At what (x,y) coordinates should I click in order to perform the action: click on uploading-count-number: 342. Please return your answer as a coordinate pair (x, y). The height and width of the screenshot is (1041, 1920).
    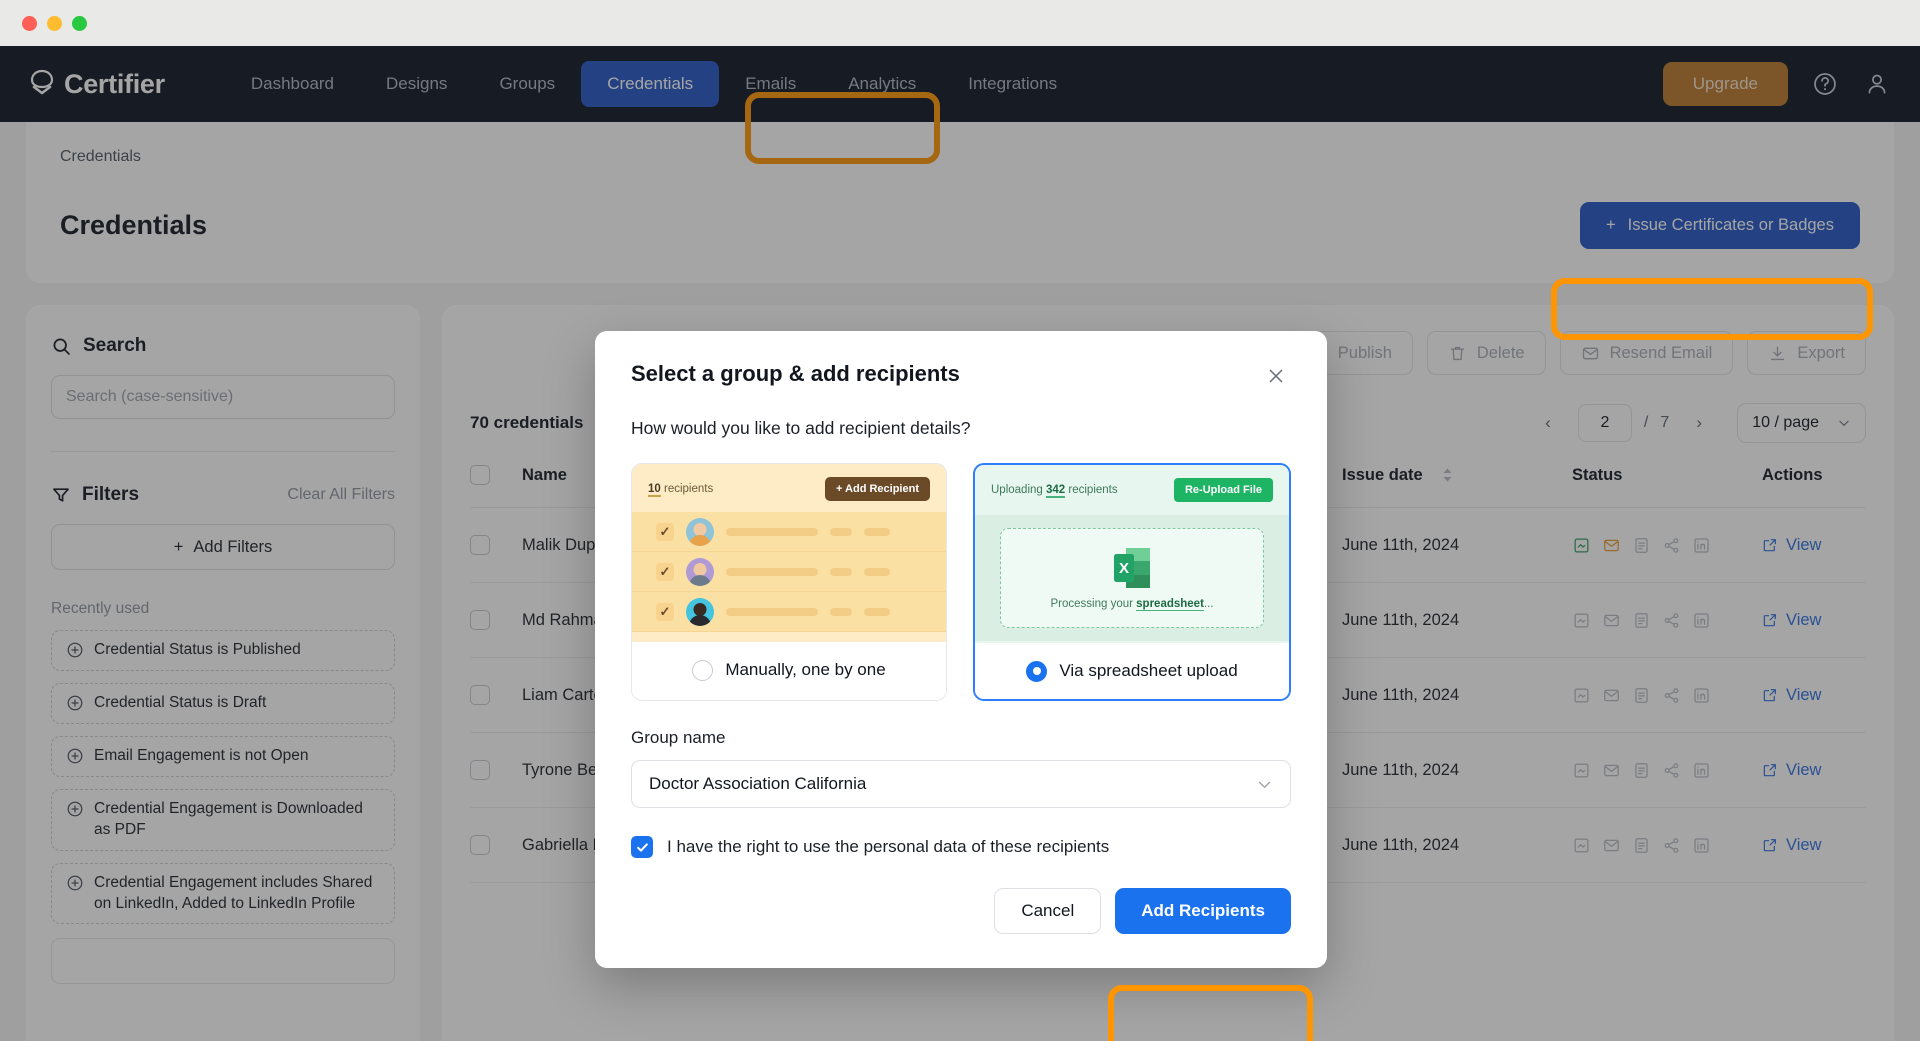
    Looking at the image, I should click on (1056, 491).